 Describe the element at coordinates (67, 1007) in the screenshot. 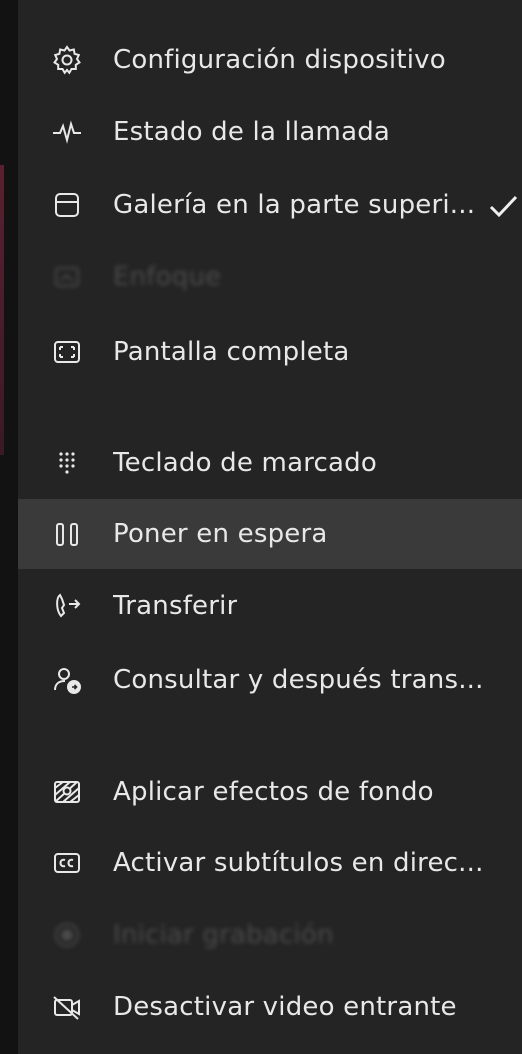

I see `video-off-icon` at that location.